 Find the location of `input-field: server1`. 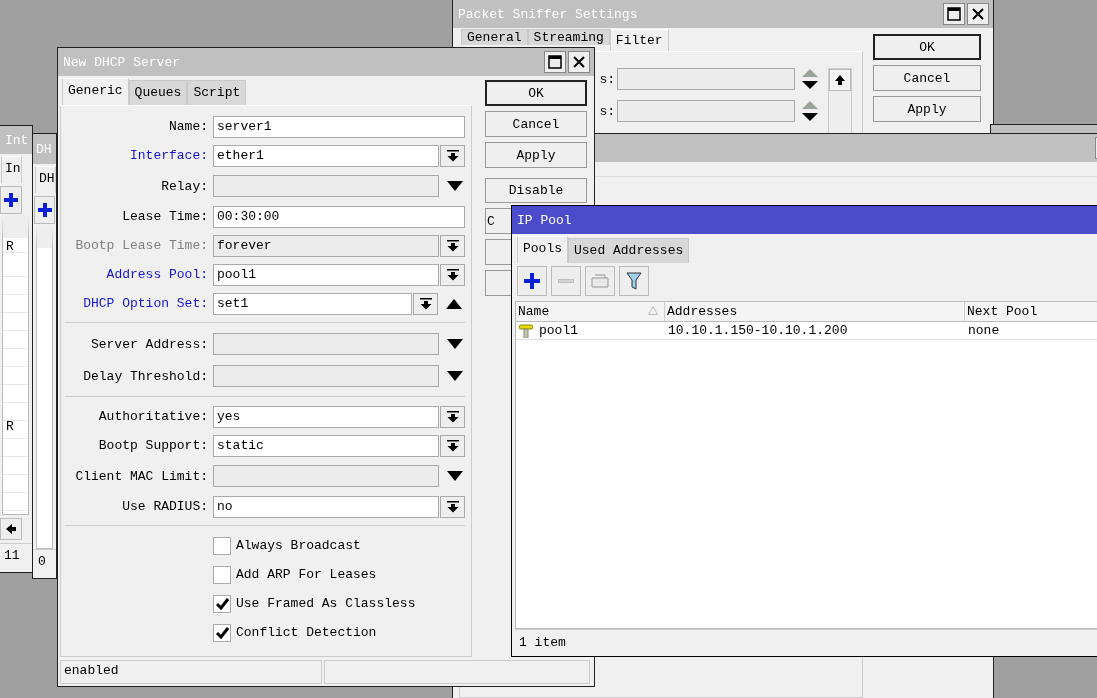

input-field: server1 is located at coordinates (339, 126).